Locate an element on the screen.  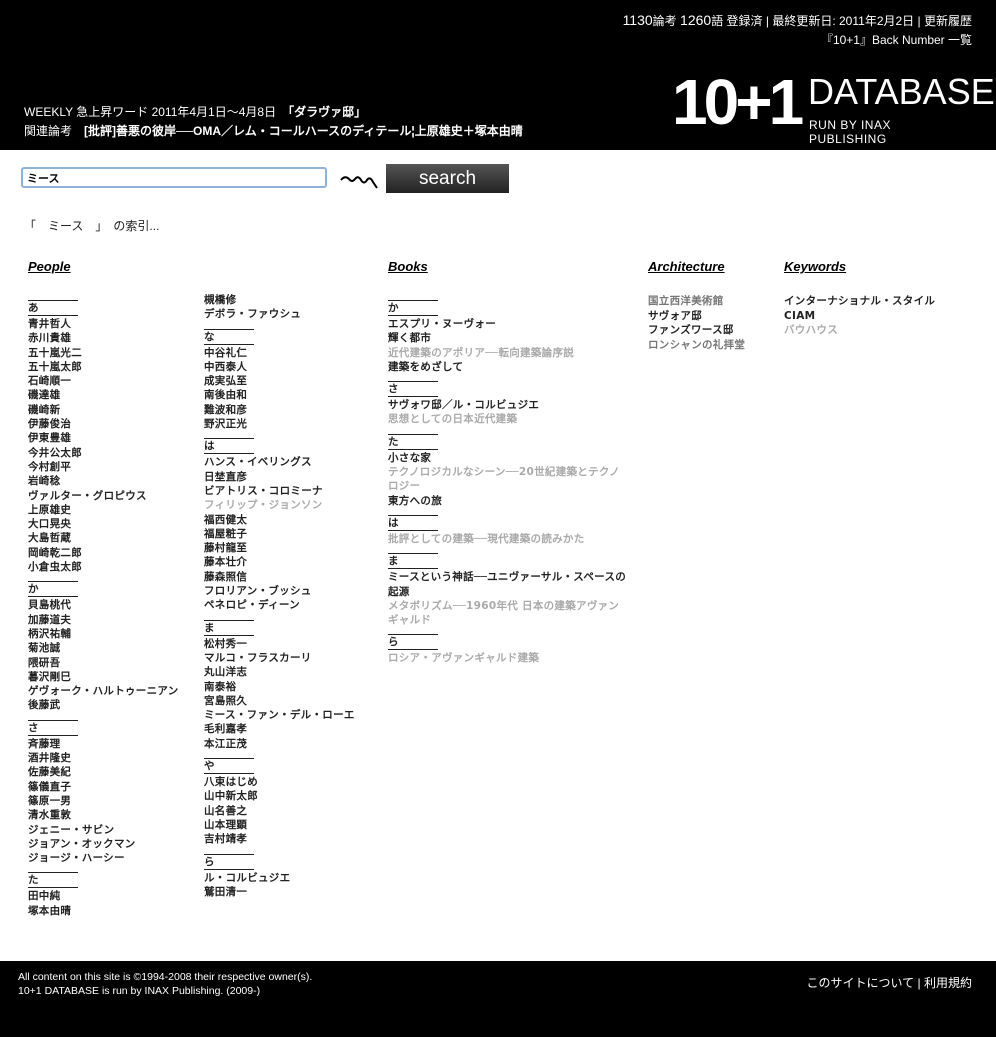
index-item-link: 本江正茂 is located at coordinates (279, 744).